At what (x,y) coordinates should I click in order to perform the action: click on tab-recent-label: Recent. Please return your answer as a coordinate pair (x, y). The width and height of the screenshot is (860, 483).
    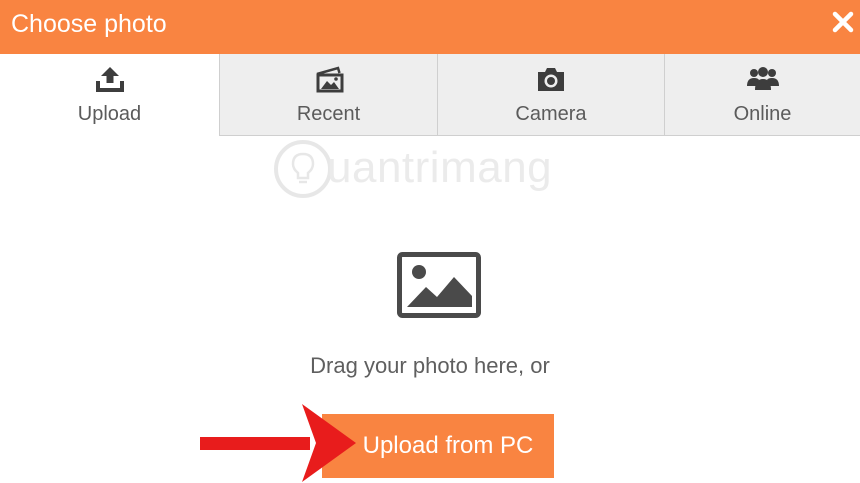
    Looking at the image, I should click on (328, 114).